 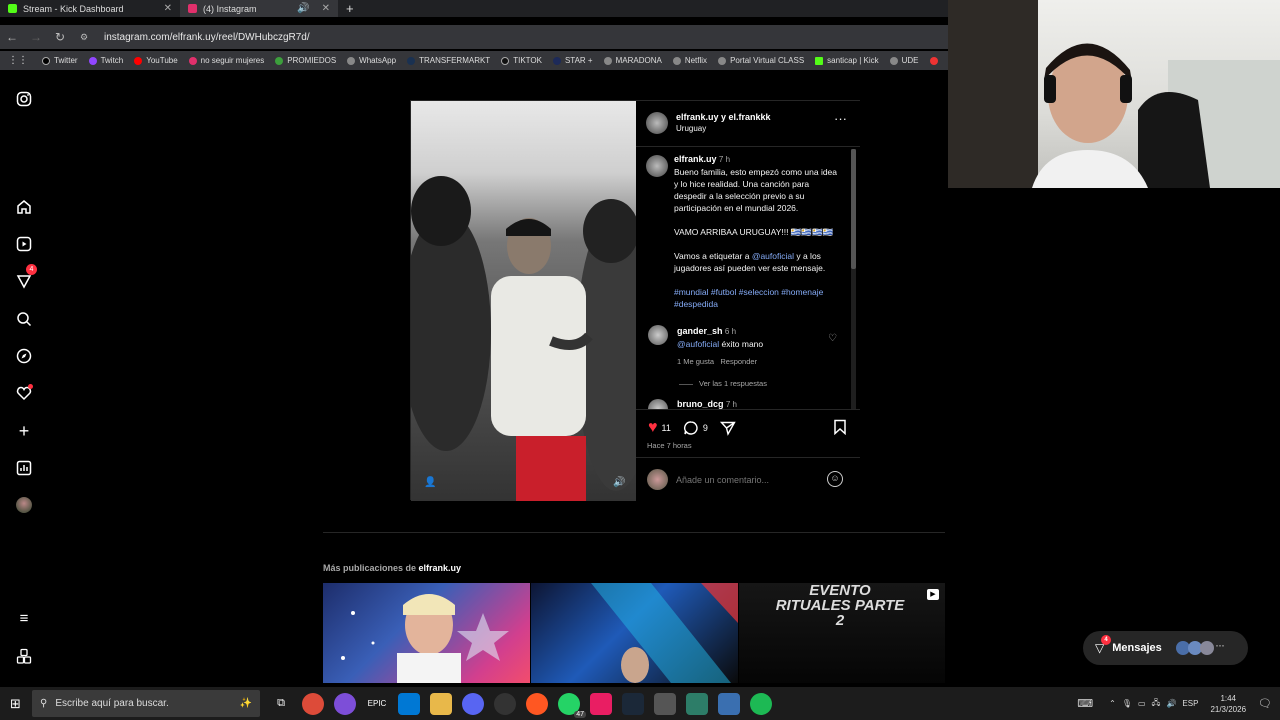 What do you see at coordinates (440, 568) in the screenshot?
I see `more-posts-user-link: elfrank.uy` at bounding box center [440, 568].